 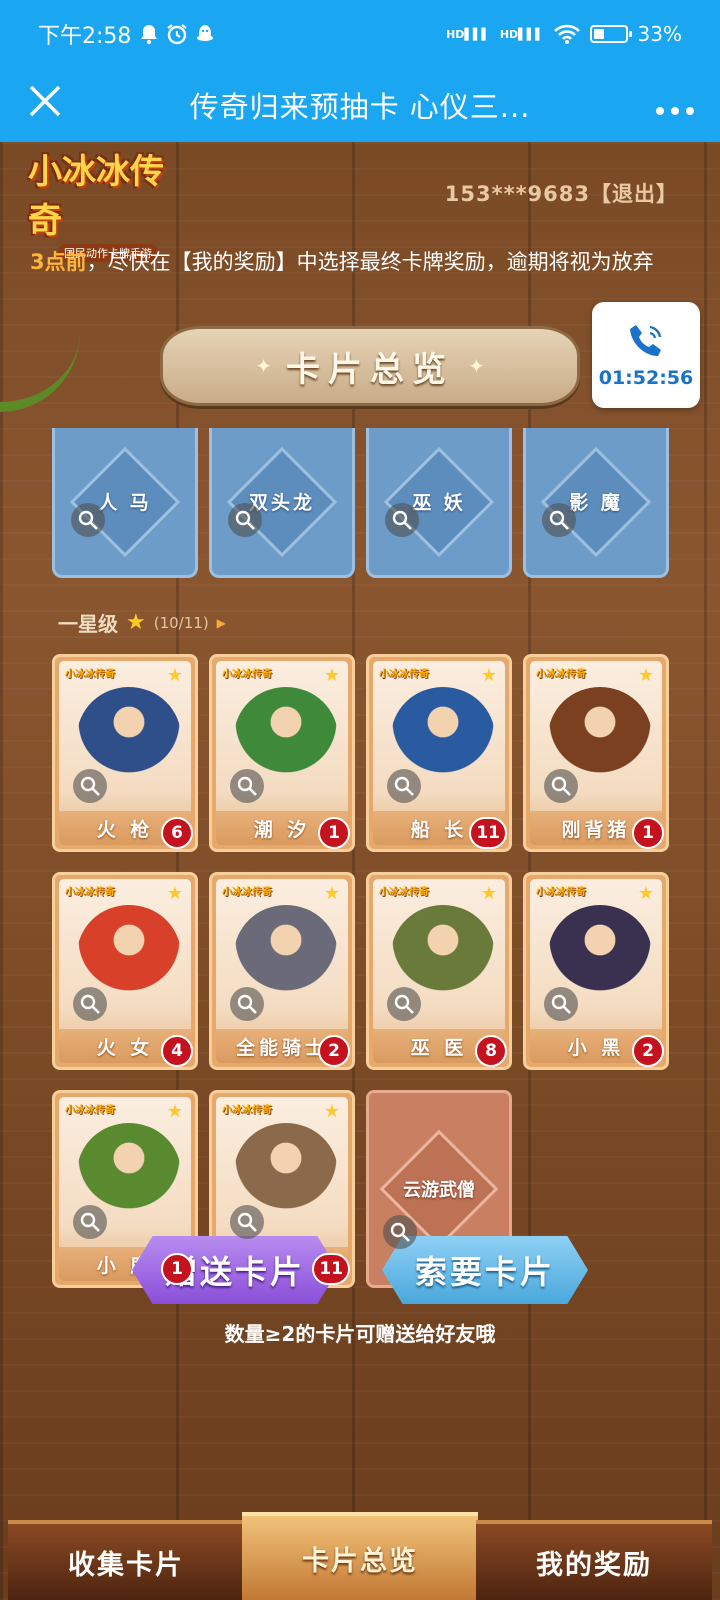 What do you see at coordinates (561, 193) in the screenshot?
I see `account-logout-link: 153***9683【退出】` at bounding box center [561, 193].